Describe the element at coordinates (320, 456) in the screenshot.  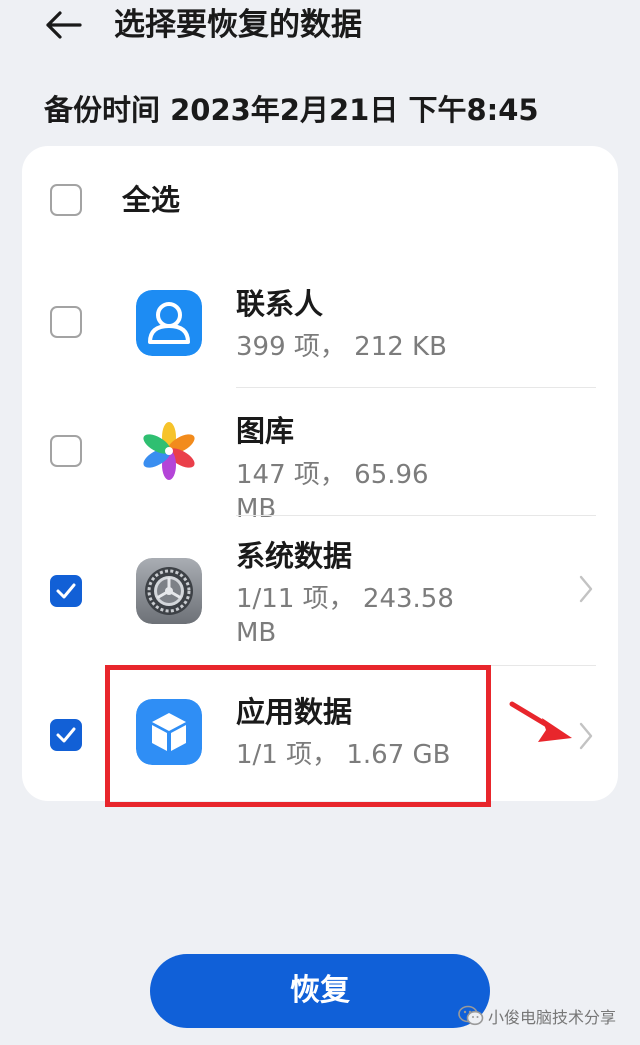
I see `list-item-gallery: 图库 147 项， 65.96 MB` at that location.